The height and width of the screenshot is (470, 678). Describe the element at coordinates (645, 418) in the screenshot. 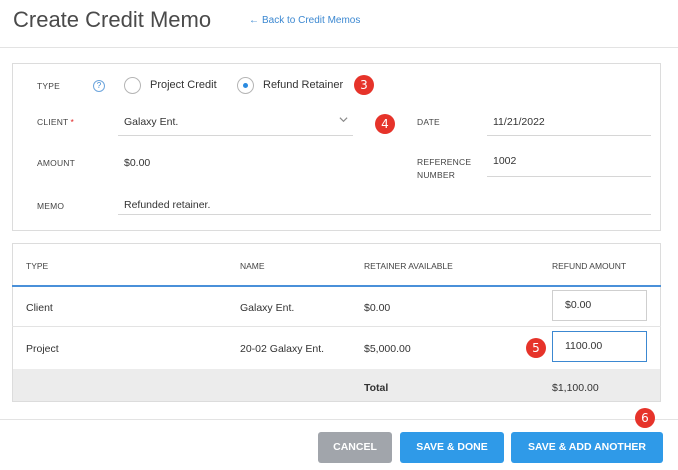

I see `step-badge-6: 6` at that location.